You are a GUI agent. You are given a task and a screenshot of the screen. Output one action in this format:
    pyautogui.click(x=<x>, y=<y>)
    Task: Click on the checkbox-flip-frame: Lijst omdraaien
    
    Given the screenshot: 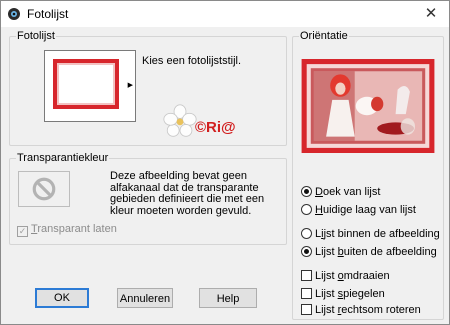 What is the action you would take?
    pyautogui.click(x=345, y=276)
    